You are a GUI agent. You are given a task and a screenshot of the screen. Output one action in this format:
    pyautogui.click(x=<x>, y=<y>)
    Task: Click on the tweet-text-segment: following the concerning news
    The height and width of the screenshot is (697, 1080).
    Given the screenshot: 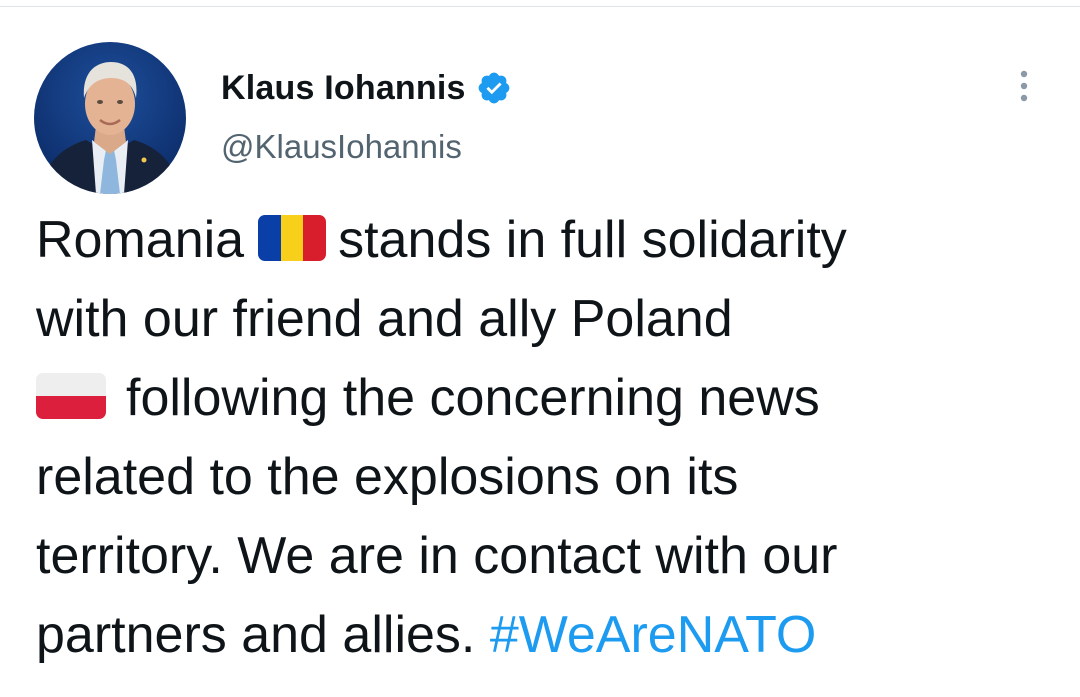 What is the action you would take?
    pyautogui.click(x=473, y=398)
    